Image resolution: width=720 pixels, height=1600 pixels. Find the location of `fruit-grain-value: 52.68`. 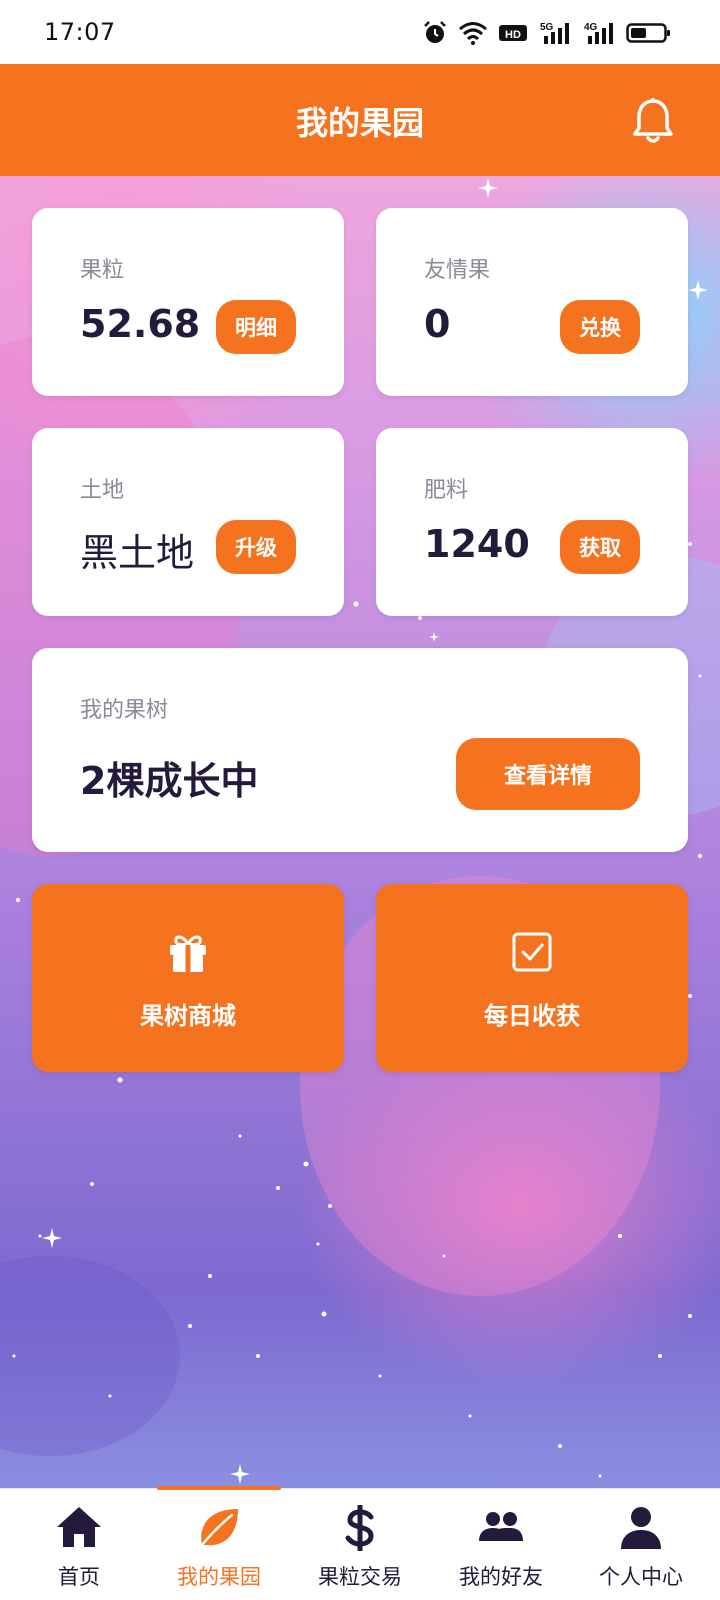

fruit-grain-value: 52.68 is located at coordinates (140, 324).